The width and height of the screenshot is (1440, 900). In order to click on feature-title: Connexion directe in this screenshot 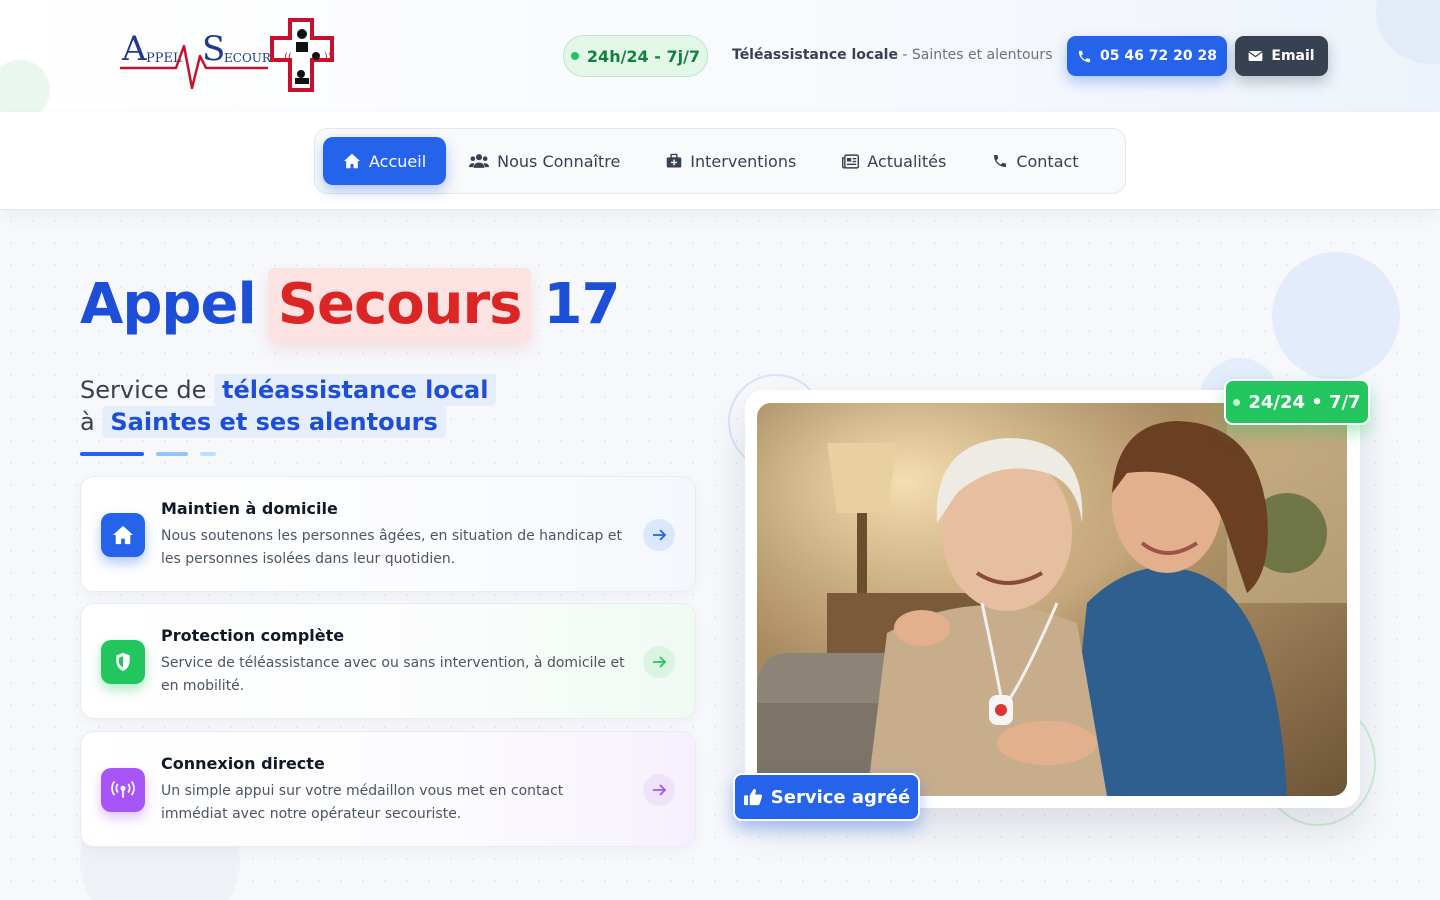, I will do `click(243, 763)`.